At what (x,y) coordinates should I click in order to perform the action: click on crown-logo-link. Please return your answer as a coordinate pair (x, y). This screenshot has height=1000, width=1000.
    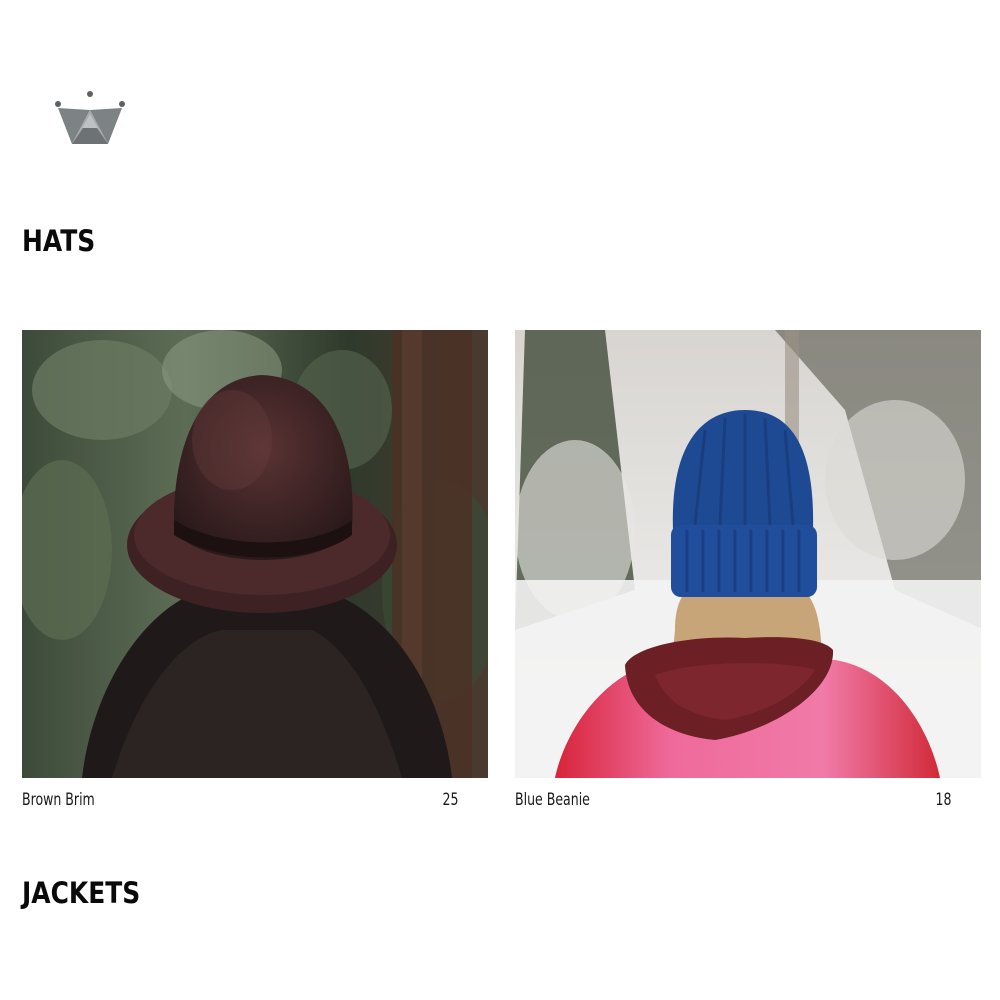
    Looking at the image, I should click on (90, 119).